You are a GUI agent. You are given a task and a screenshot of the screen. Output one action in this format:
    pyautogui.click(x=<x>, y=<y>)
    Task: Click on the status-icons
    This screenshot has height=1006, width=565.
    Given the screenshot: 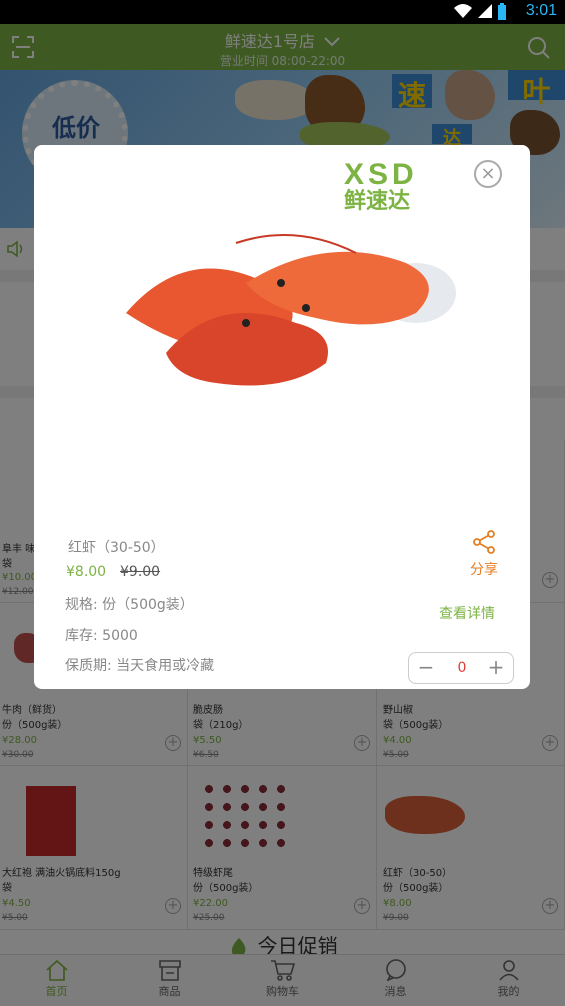 What is the action you would take?
    pyautogui.click(x=480, y=12)
    